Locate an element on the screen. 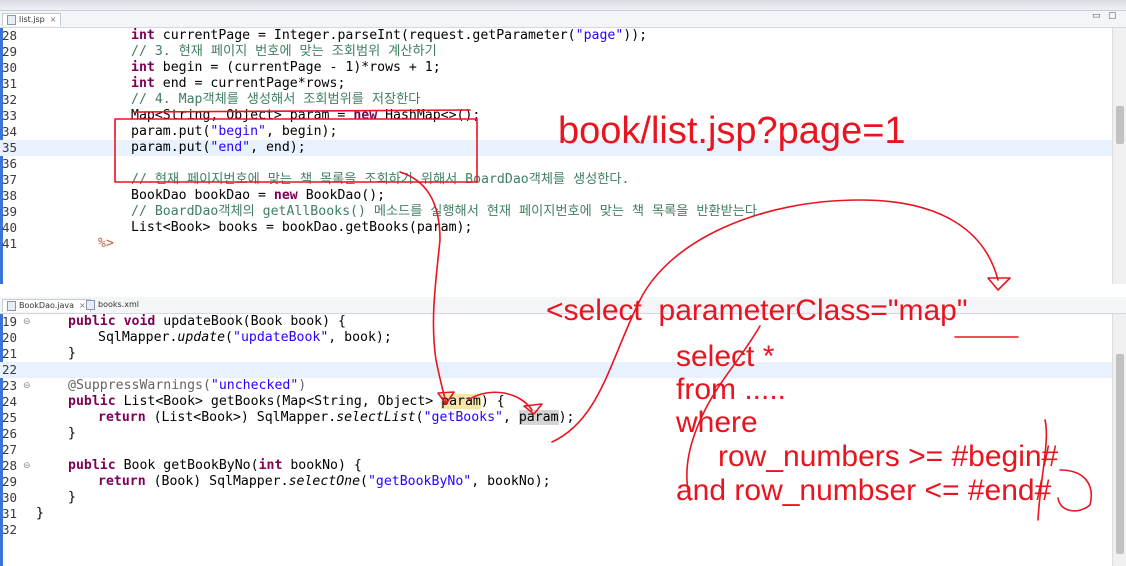  close-icon: × is located at coordinates (53, 20).